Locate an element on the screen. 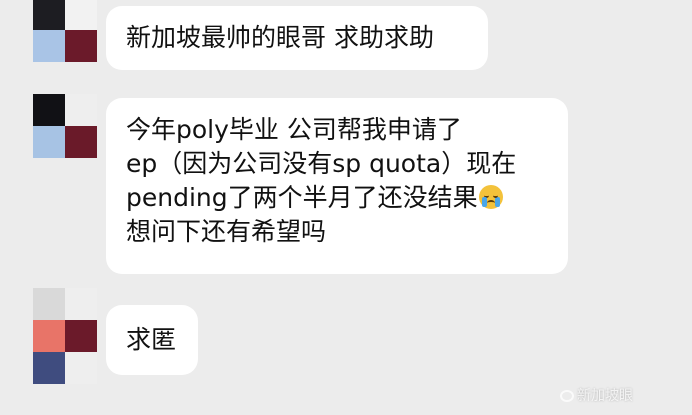 Image resolution: width=692 pixels, height=415 pixels. message-text: 求匿 is located at coordinates (151, 339).